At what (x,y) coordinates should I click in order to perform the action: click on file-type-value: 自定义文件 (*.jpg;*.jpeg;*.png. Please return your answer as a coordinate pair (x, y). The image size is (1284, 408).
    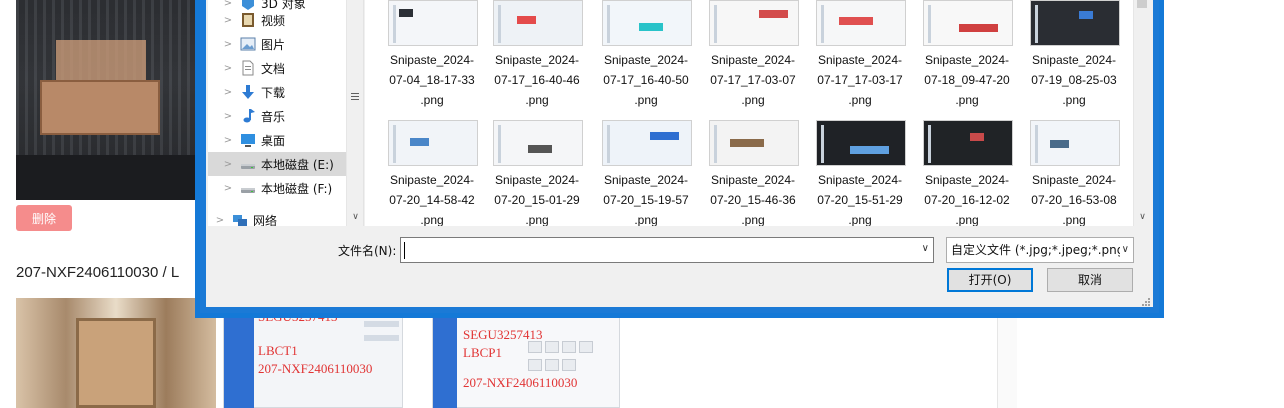
    Looking at the image, I should click on (1038, 250).